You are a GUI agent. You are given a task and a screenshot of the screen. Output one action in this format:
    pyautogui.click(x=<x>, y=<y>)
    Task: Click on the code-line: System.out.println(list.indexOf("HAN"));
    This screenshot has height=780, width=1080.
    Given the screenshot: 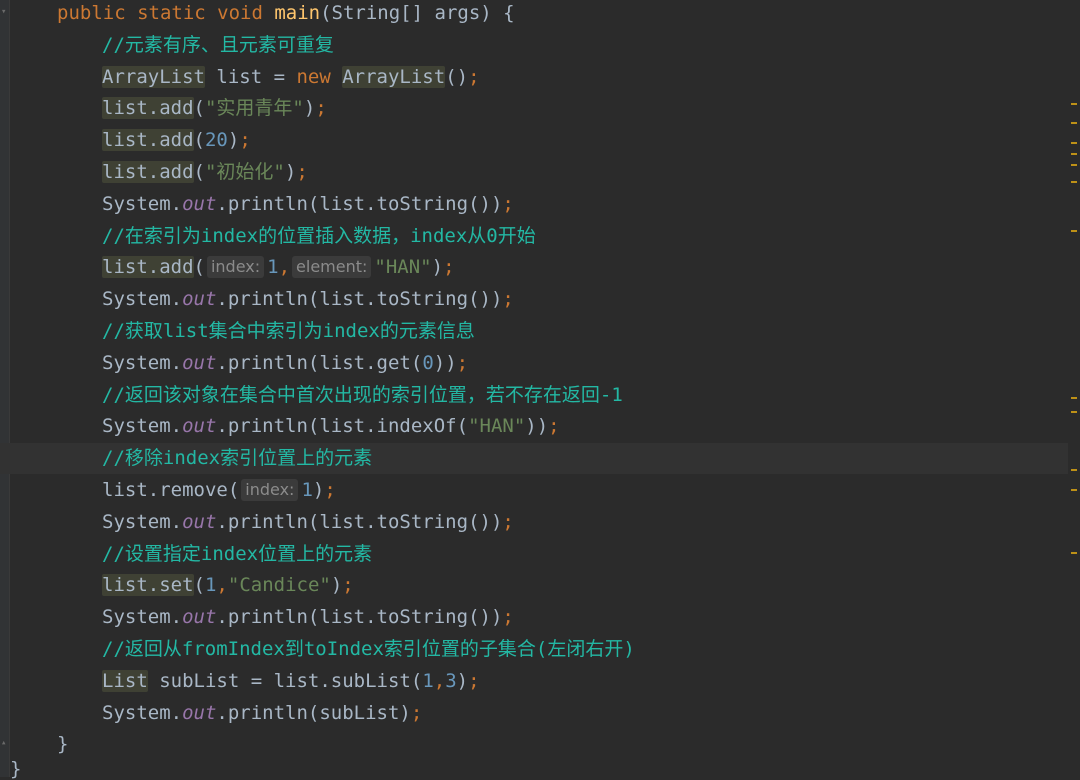 What is the action you would take?
    pyautogui.click(x=534, y=426)
    